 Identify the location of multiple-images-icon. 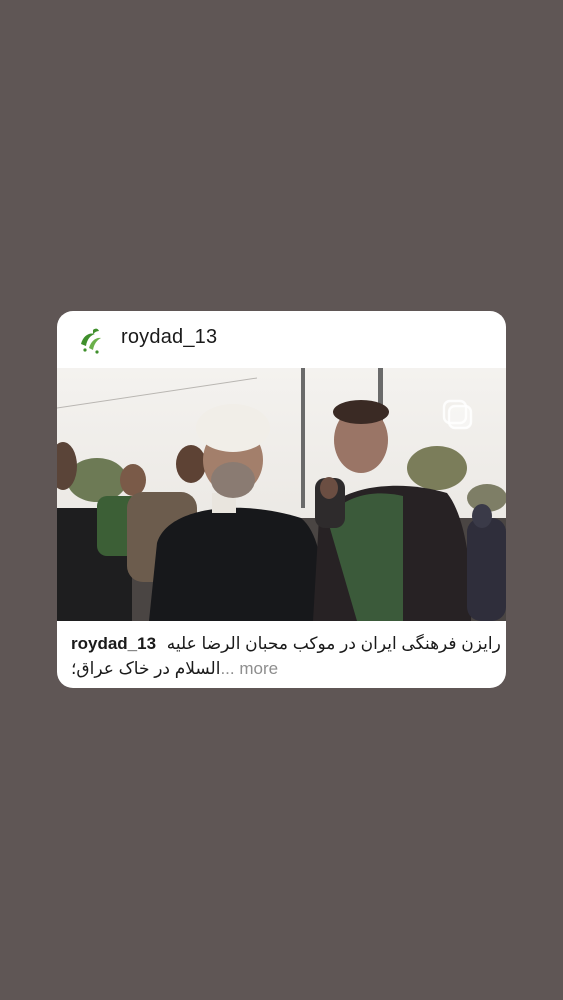
(458, 415).